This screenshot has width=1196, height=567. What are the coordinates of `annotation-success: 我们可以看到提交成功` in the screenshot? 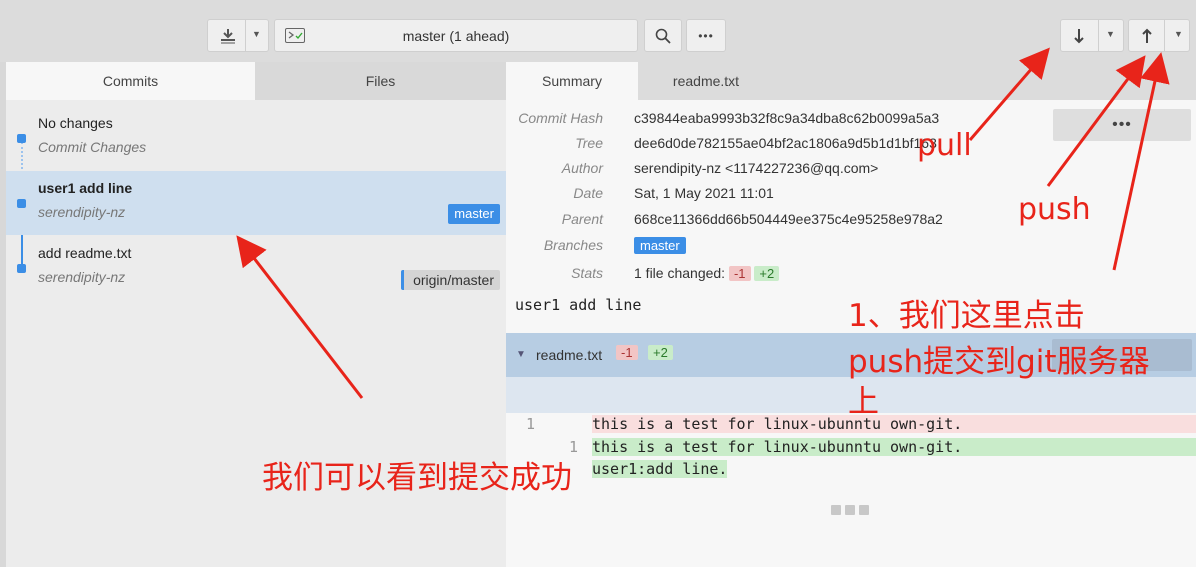 It's located at (417, 478).